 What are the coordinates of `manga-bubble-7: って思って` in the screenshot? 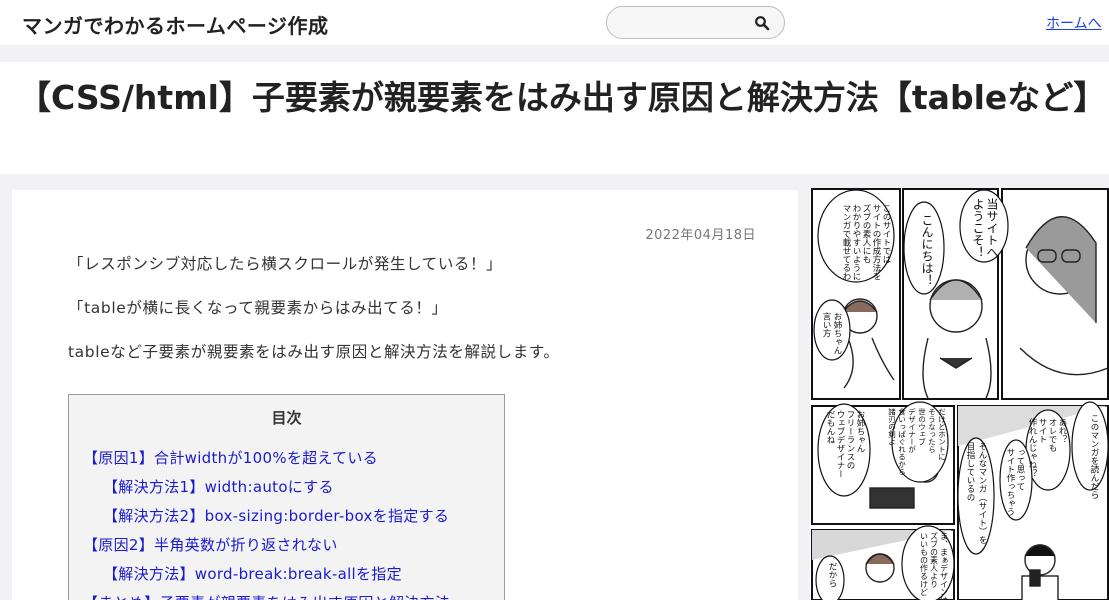 It's located at (1020, 469).